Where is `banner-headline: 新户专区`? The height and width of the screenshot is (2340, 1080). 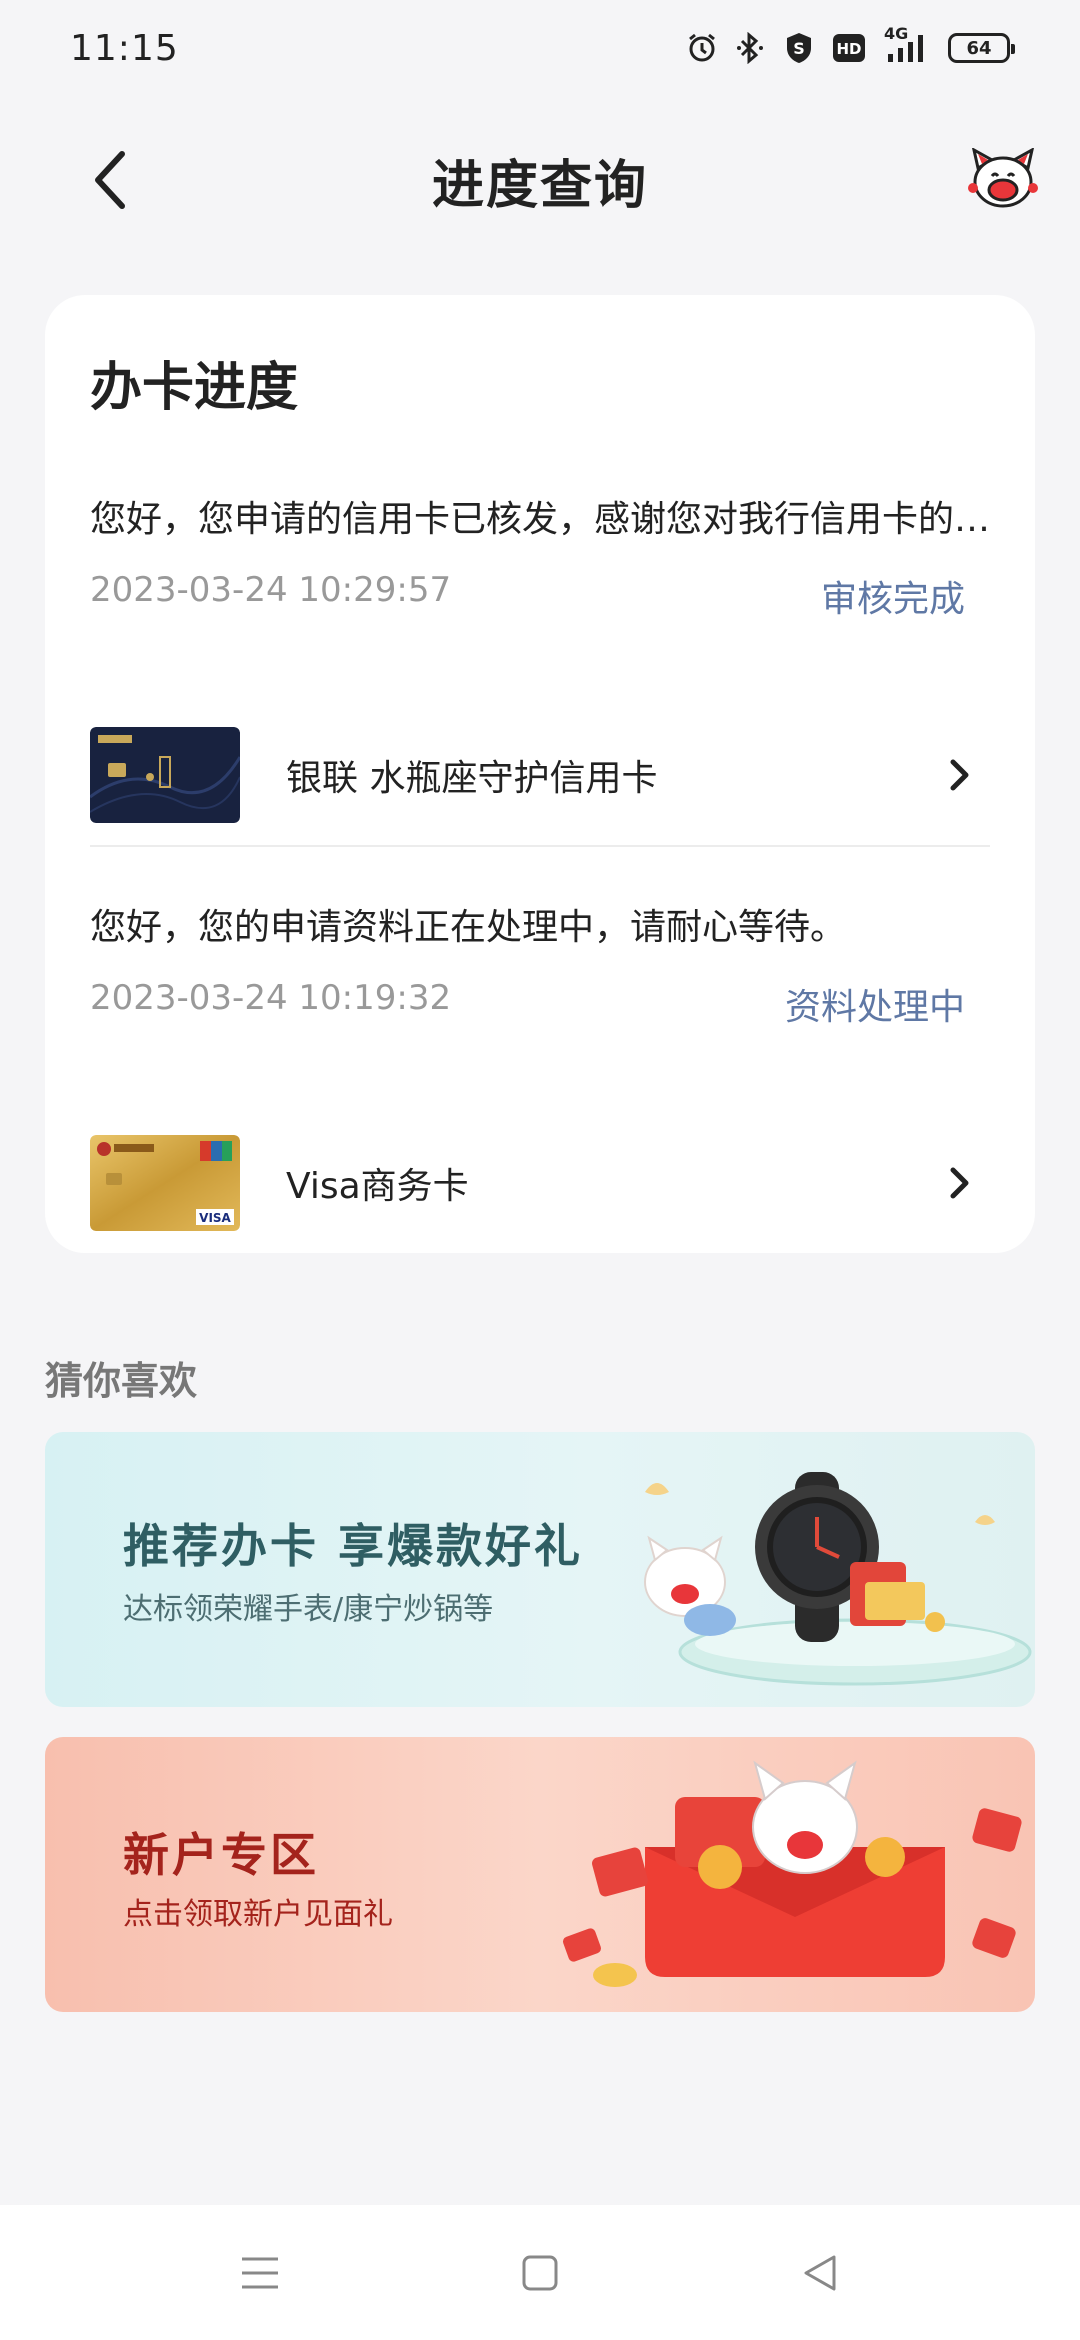 banner-headline: 新户专区 is located at coordinates (221, 1855).